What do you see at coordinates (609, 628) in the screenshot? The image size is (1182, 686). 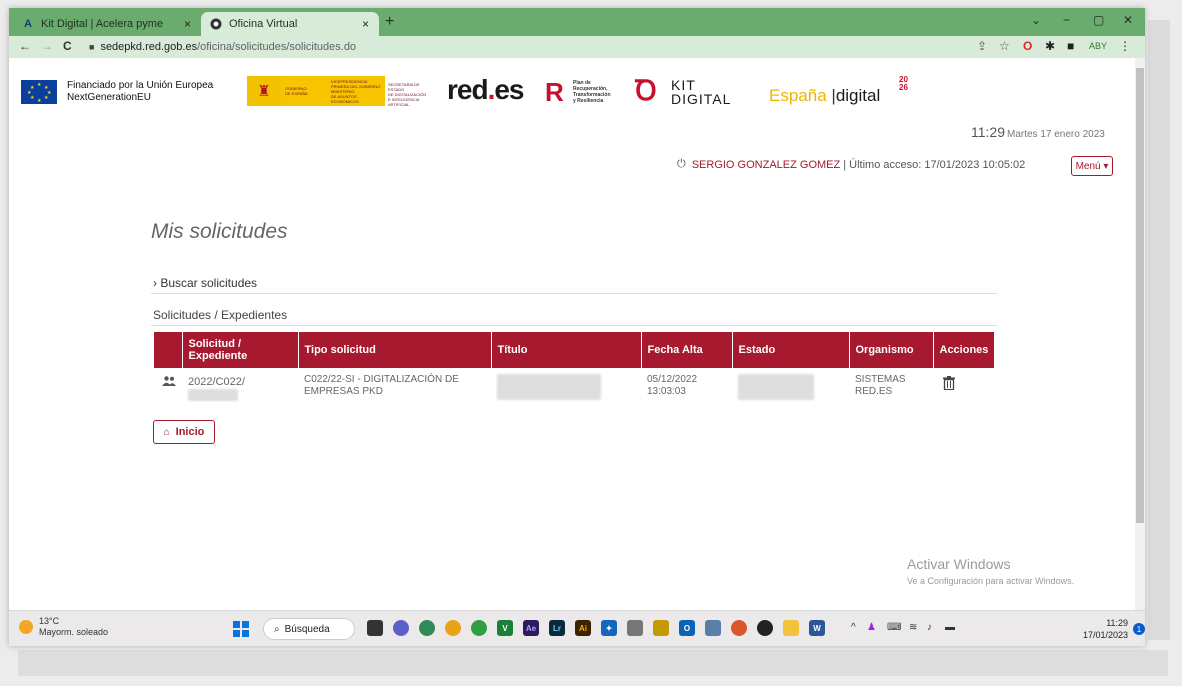 I see `dropbox-icon: ✦` at bounding box center [609, 628].